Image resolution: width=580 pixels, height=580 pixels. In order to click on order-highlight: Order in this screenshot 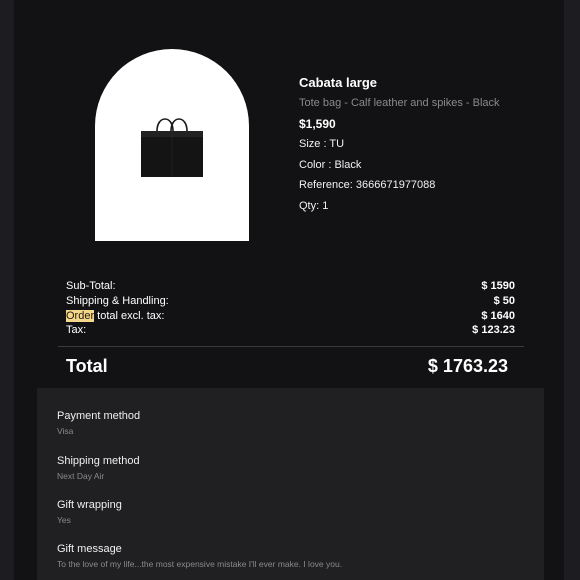, I will do `click(80, 315)`.